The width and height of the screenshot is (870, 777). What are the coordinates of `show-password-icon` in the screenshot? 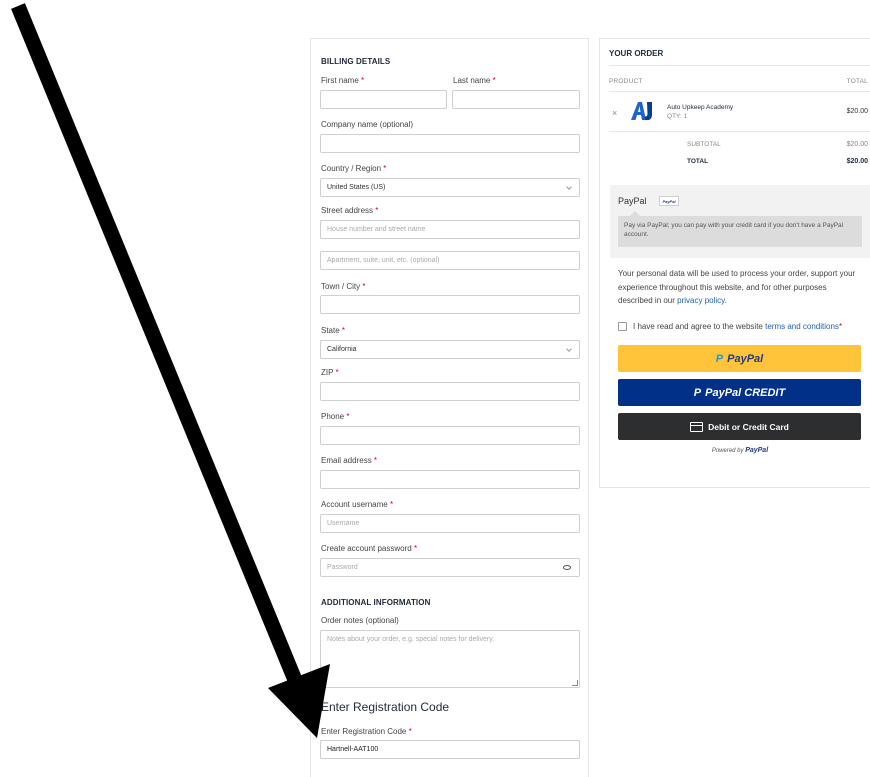 It's located at (567, 567).